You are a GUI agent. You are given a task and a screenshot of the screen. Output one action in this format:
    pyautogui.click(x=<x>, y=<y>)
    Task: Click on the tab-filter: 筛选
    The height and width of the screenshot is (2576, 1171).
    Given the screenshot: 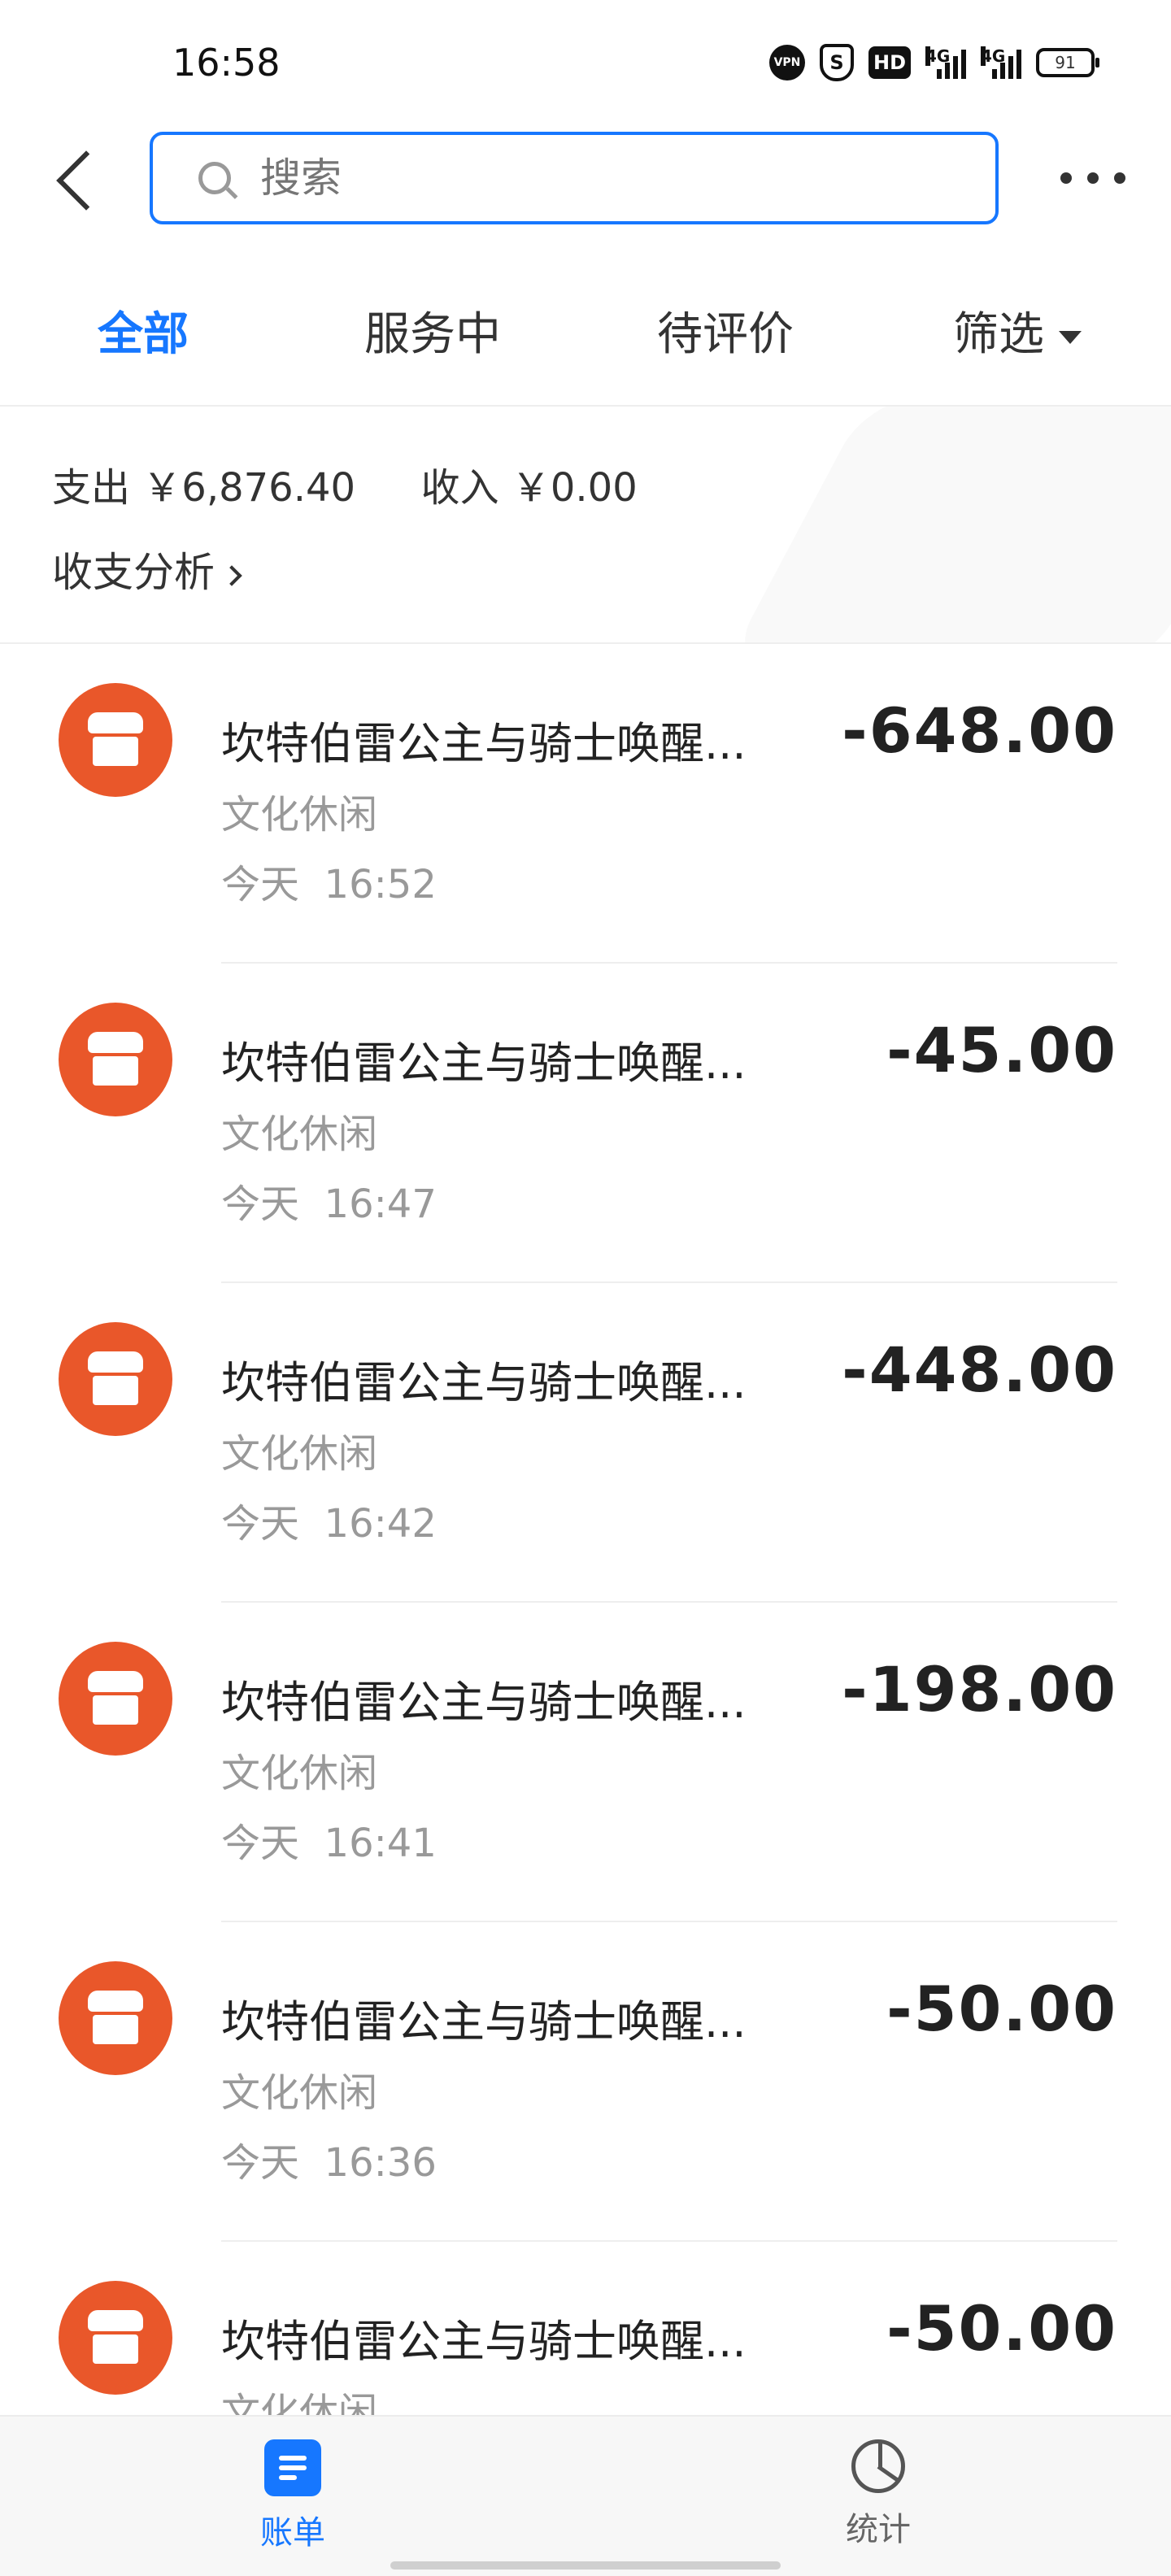 What is the action you would take?
    pyautogui.click(x=1017, y=330)
    